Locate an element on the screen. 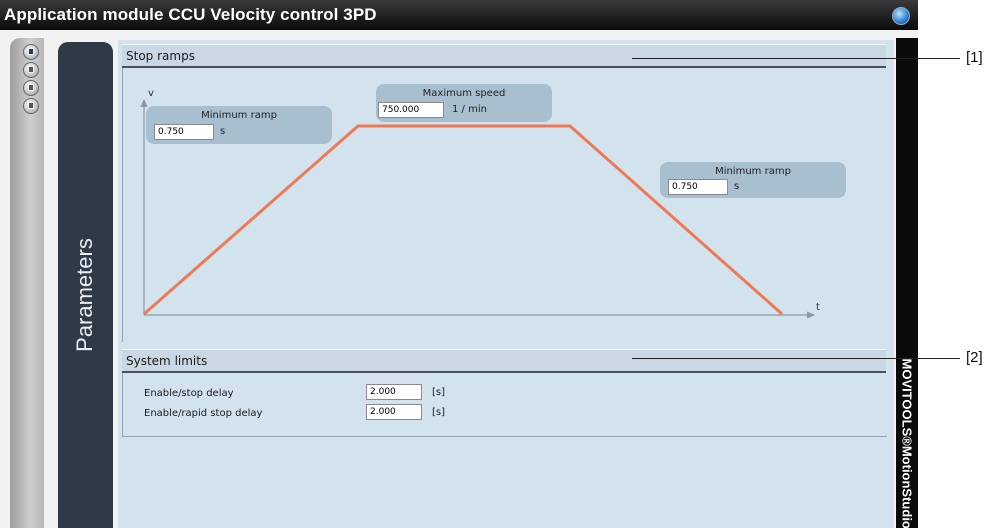 This screenshot has width=1004, height=528. enable-rapid-stop-delay-input is located at coordinates (394, 412).